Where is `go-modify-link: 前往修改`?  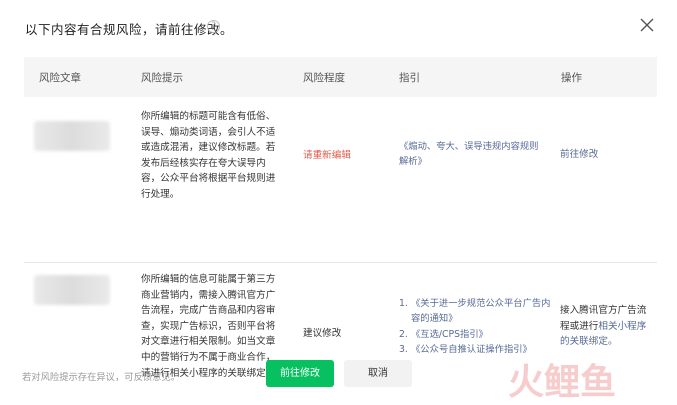
go-modify-link: 前往修改 is located at coordinates (579, 154).